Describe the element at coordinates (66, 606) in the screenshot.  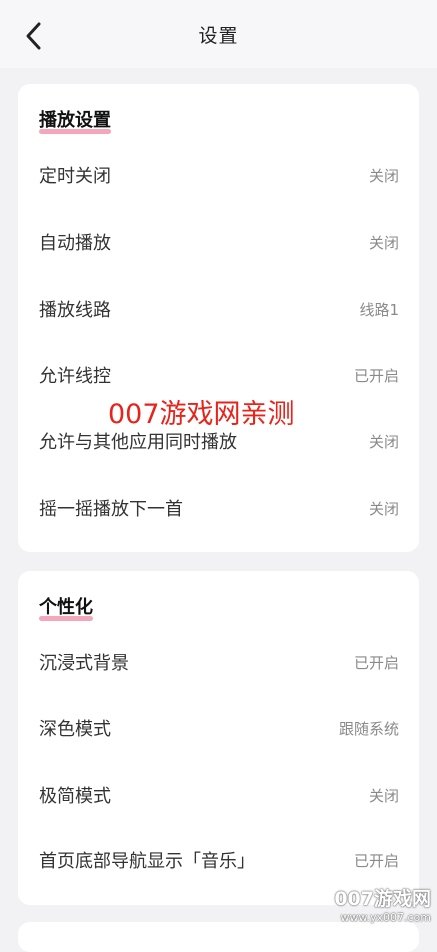
I see `section-title-personalization: 个性化` at that location.